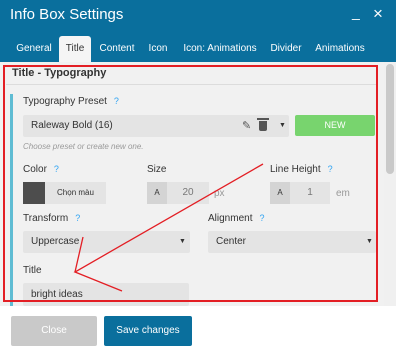 The height and width of the screenshot is (360, 396). What do you see at coordinates (54, 331) in the screenshot?
I see `close-button: Close` at bounding box center [54, 331].